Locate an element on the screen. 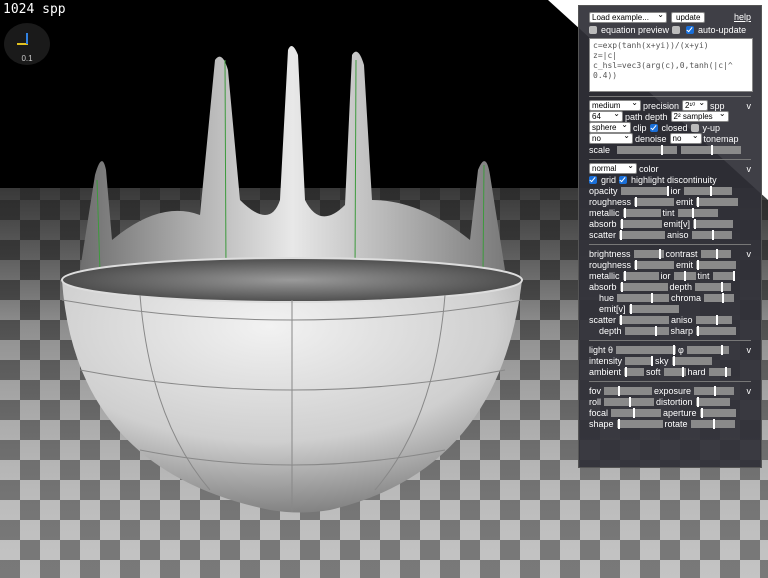 This screenshot has height=578, width=768. closed-checkbox is located at coordinates (653, 127).